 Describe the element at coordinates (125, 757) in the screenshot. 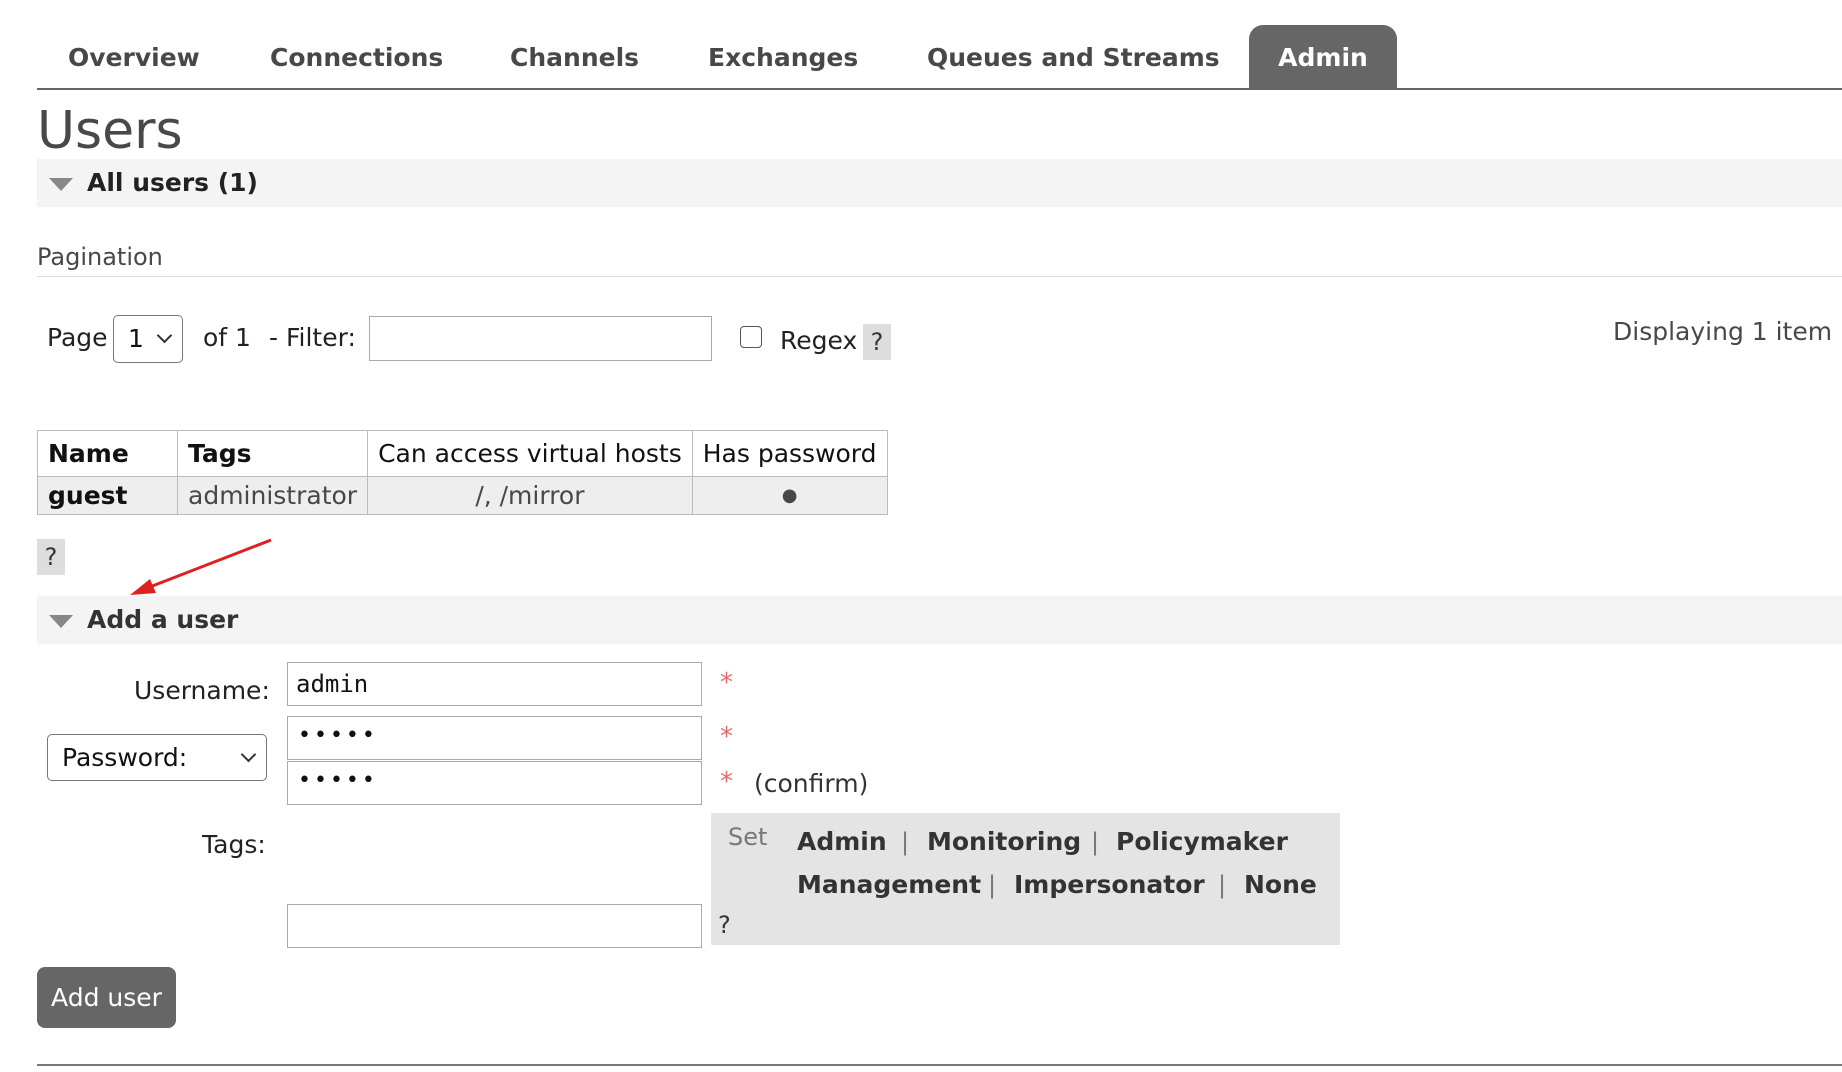

I see `password-mode-value: Password:` at that location.